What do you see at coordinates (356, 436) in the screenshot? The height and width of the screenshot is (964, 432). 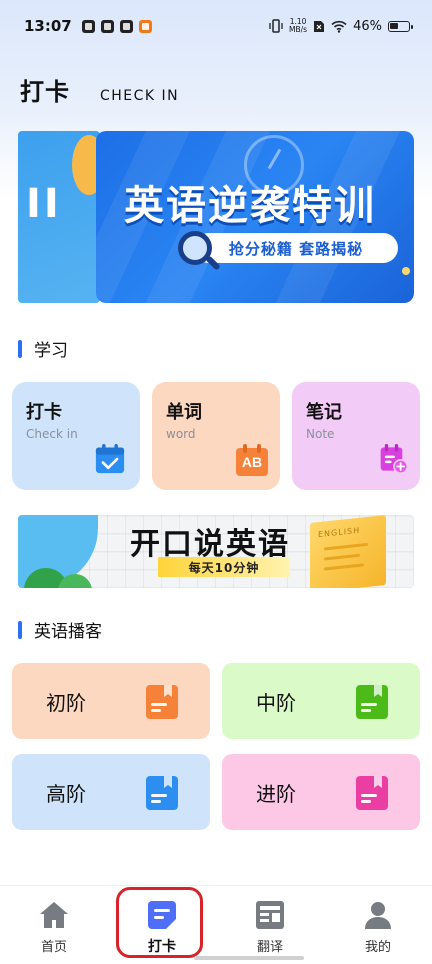 I see `study-card-note: 笔记 Note` at bounding box center [356, 436].